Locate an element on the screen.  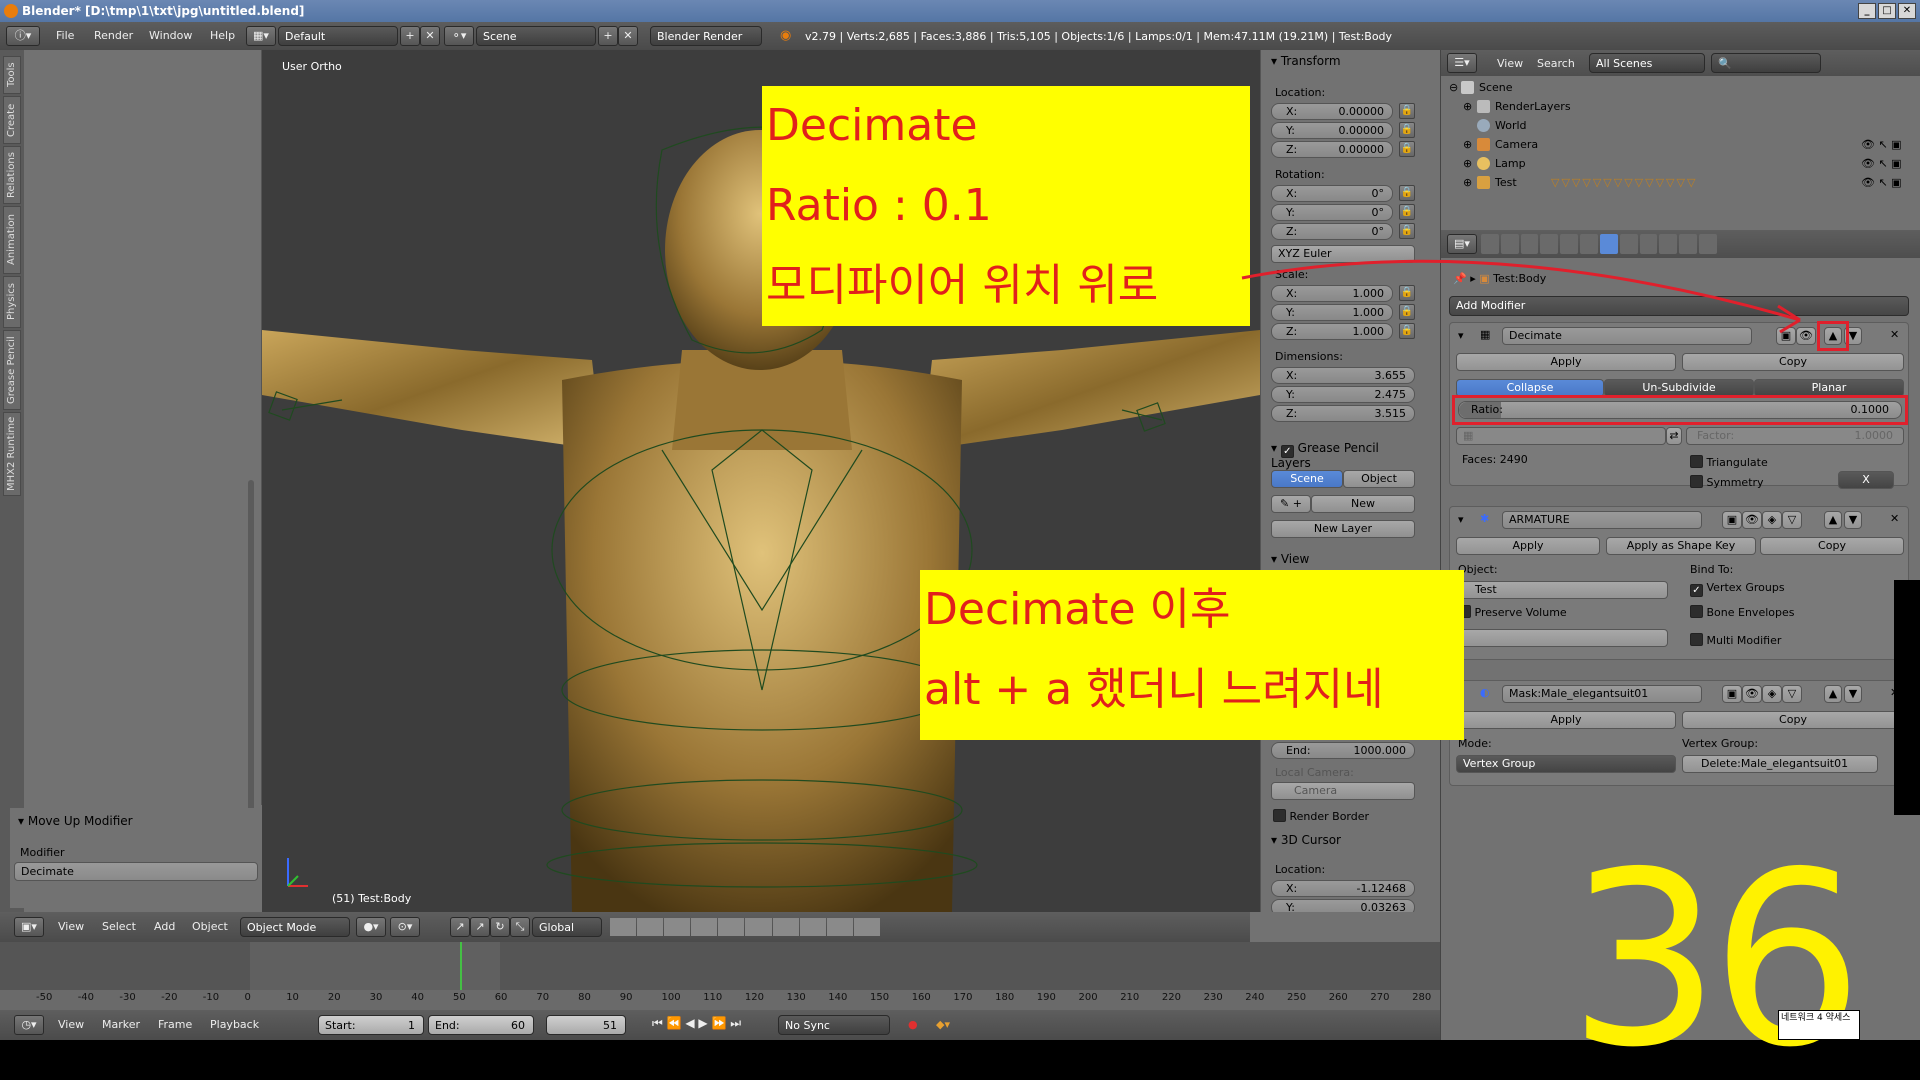
menu-file: File is located at coordinates (65, 35).